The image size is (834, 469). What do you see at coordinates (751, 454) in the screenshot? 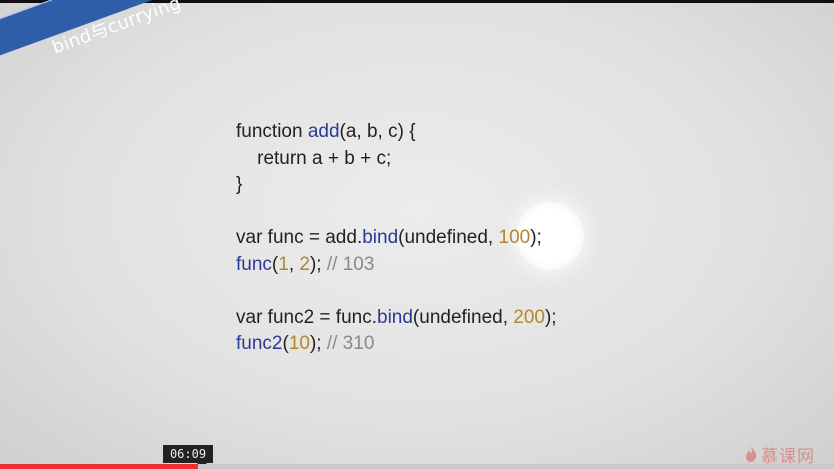
I see `flame-icon` at bounding box center [751, 454].